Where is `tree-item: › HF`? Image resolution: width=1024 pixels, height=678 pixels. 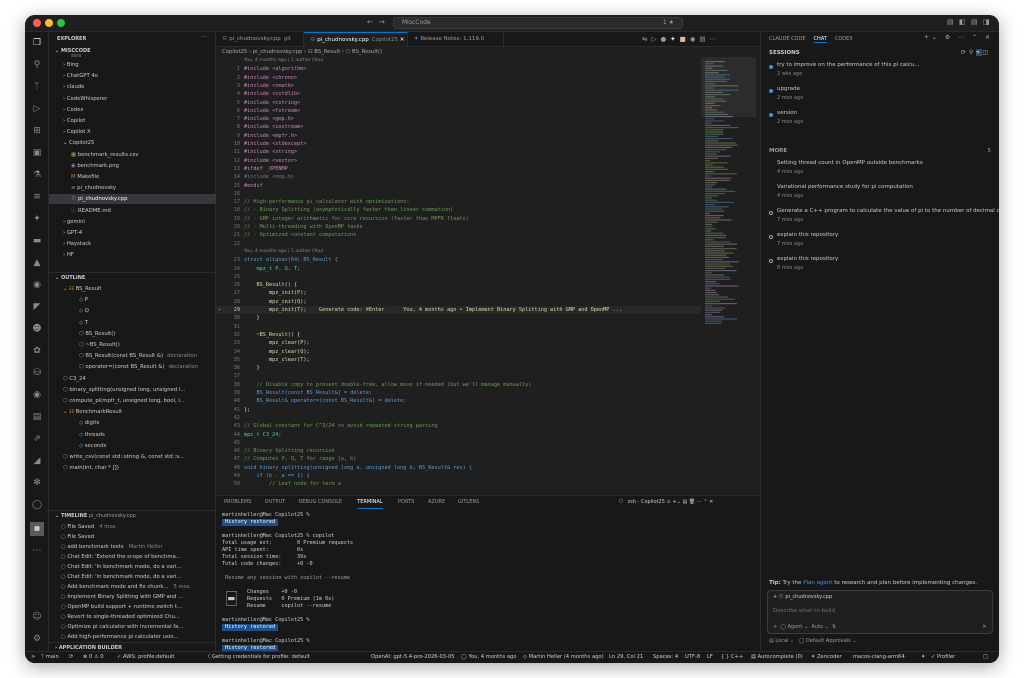
tree-item: › HF is located at coordinates (132, 255).